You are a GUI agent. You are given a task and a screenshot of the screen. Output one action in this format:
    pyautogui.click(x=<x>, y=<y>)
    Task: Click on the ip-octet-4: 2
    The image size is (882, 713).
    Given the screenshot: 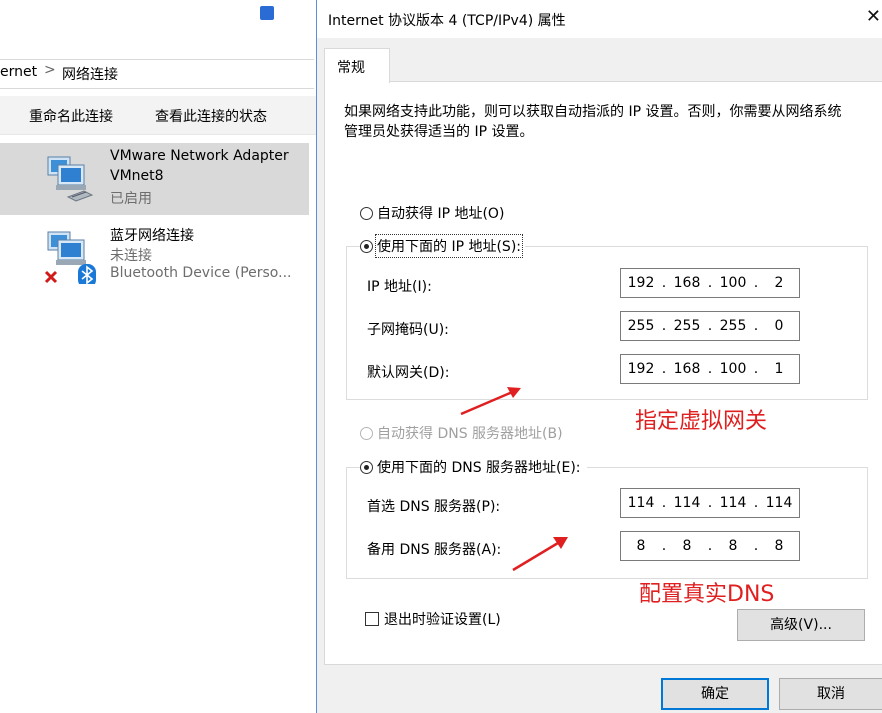 What is the action you would take?
    pyautogui.click(x=779, y=283)
    